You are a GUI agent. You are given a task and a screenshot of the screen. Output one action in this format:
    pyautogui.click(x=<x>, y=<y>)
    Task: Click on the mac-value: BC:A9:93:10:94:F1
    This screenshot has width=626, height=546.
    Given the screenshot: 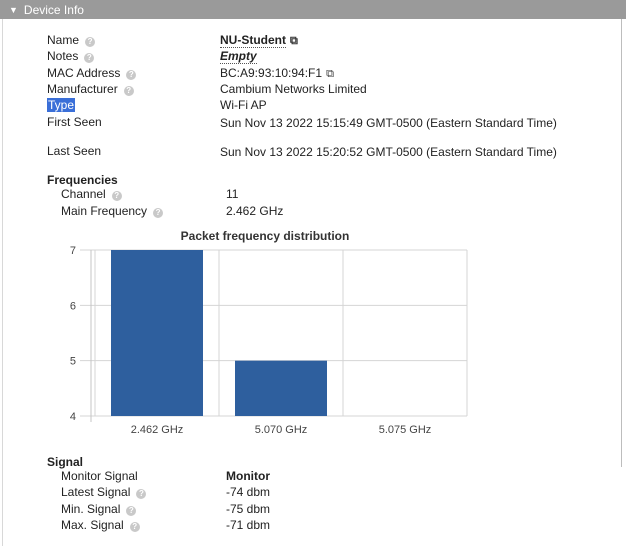 What is the action you would take?
    pyautogui.click(x=271, y=73)
    